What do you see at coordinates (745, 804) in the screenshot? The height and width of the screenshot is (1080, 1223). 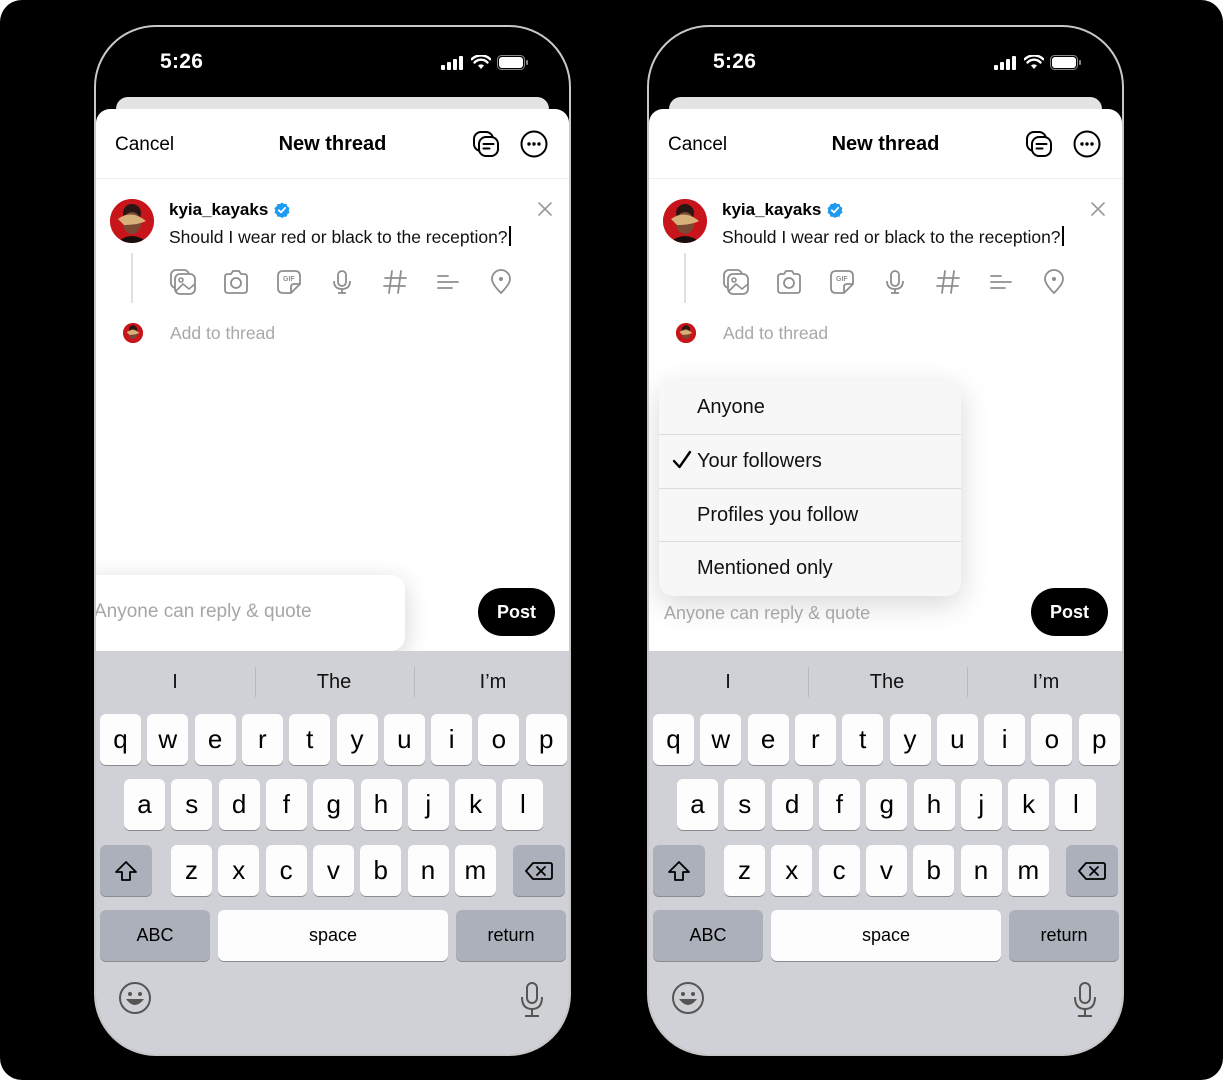 I see `key-s: s` at bounding box center [745, 804].